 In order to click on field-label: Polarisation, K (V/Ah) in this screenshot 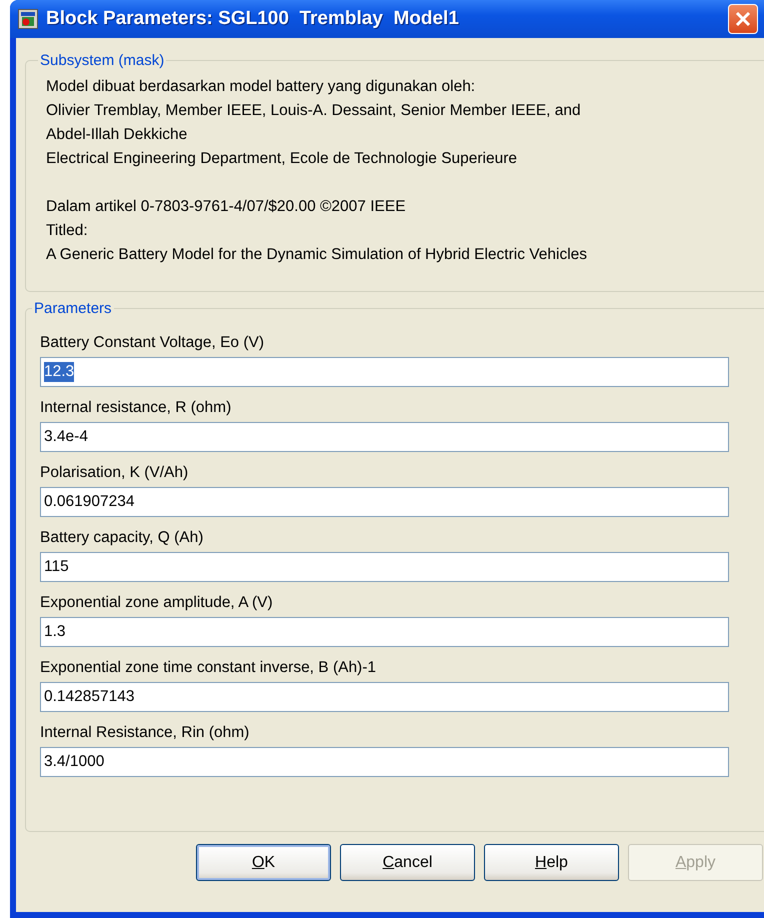, I will do `click(115, 473)`.